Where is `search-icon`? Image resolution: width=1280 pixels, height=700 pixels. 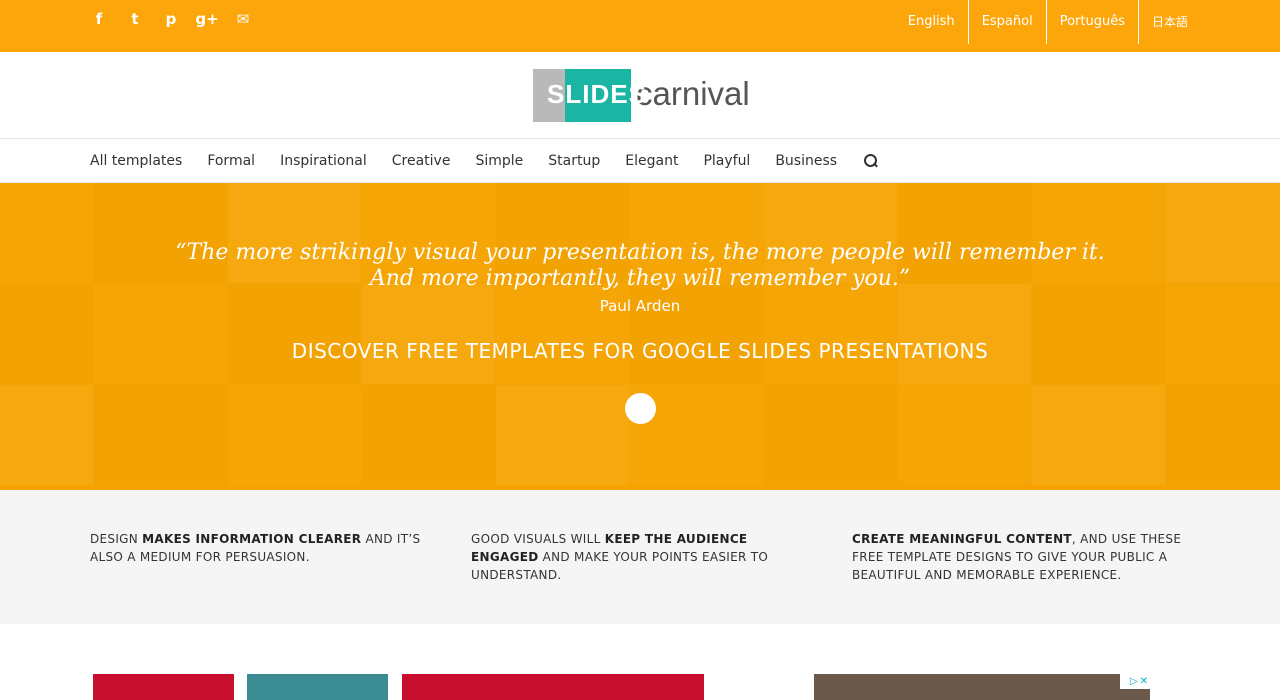 search-icon is located at coordinates (871, 161).